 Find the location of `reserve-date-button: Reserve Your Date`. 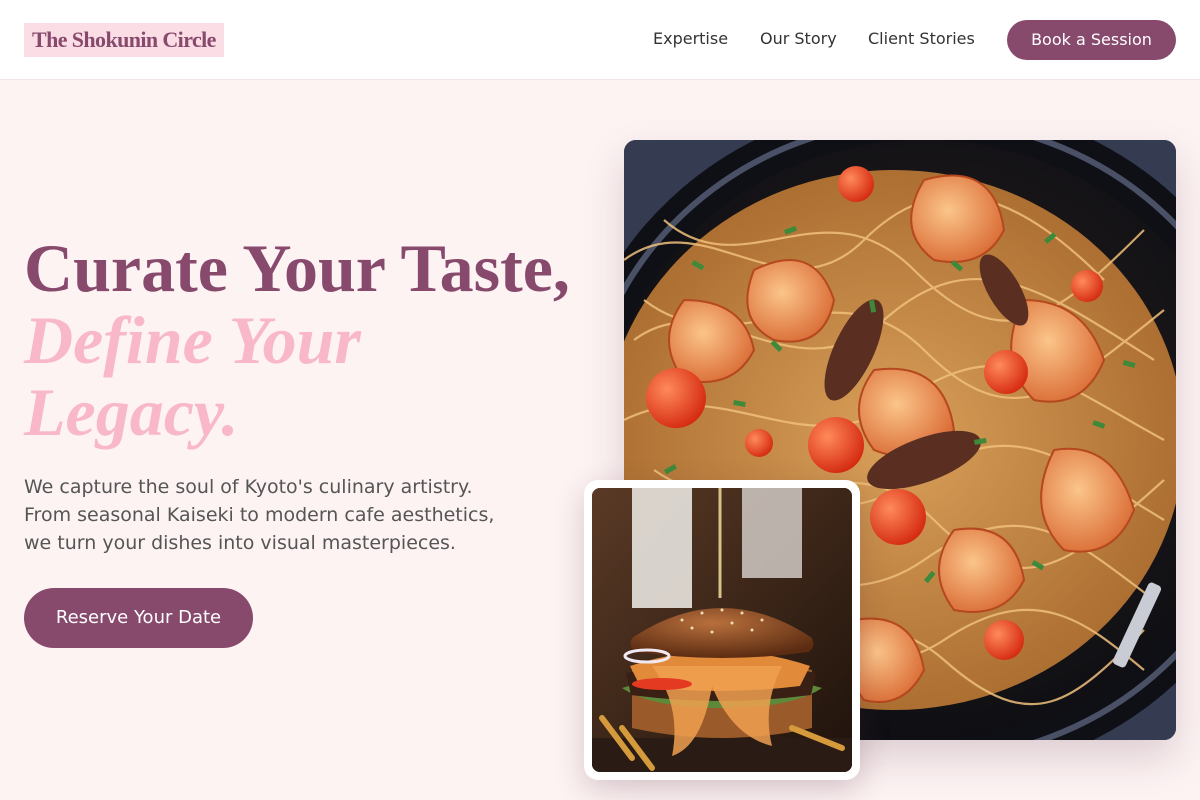

reserve-date-button: Reserve Your Date is located at coordinates (138, 618).